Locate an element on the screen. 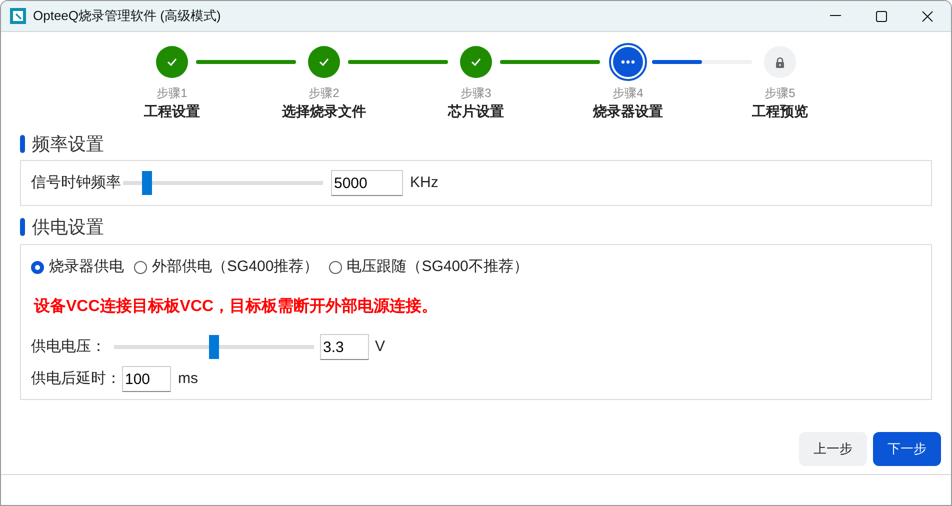  step-title: 芯片设置 is located at coordinates (476, 111).